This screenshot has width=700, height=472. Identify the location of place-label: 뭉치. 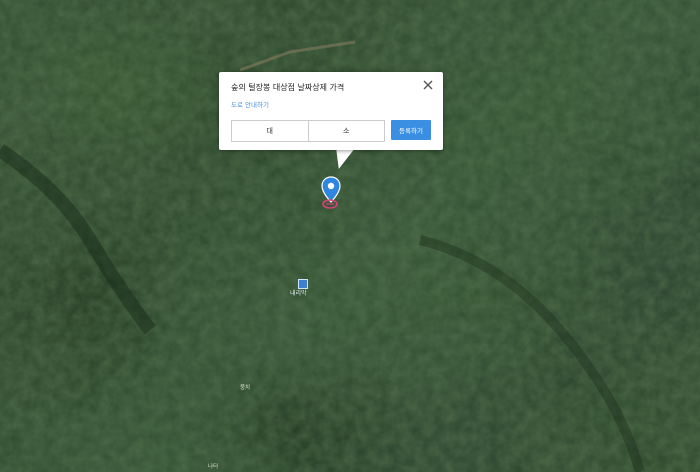
(245, 388).